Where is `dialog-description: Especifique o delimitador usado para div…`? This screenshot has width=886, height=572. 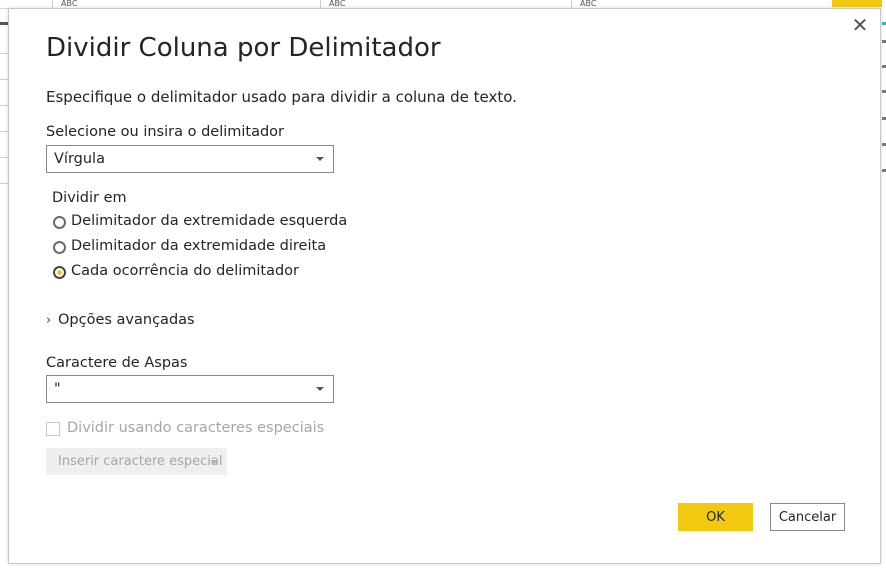
dialog-description: Especifique o delimitador usado para div… is located at coordinates (281, 97).